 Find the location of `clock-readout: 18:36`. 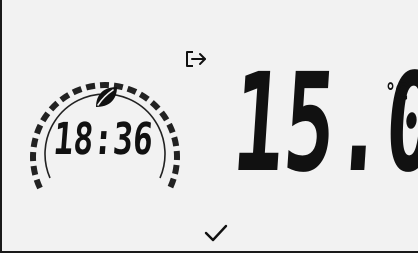

clock-readout: 18:36 is located at coordinates (103, 140).